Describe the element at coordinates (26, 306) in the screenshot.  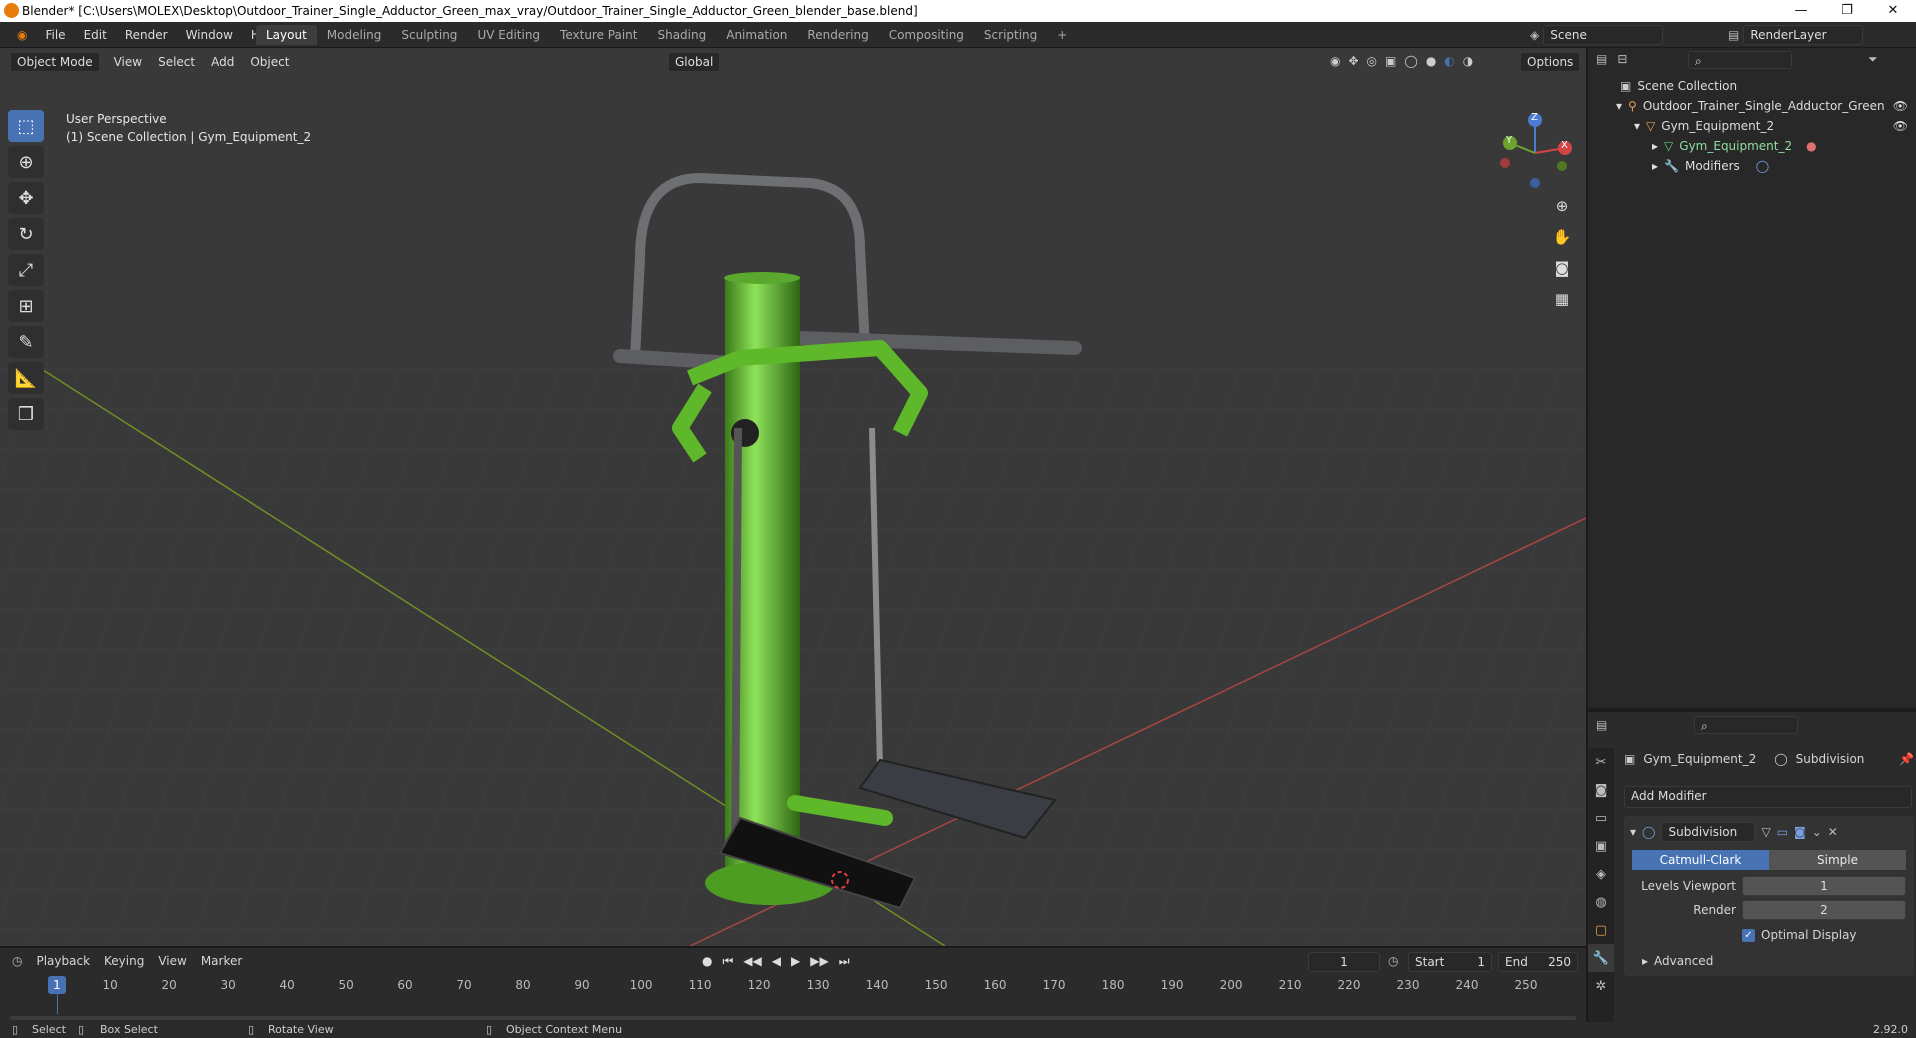
I see `transform-tool: ⊞` at that location.